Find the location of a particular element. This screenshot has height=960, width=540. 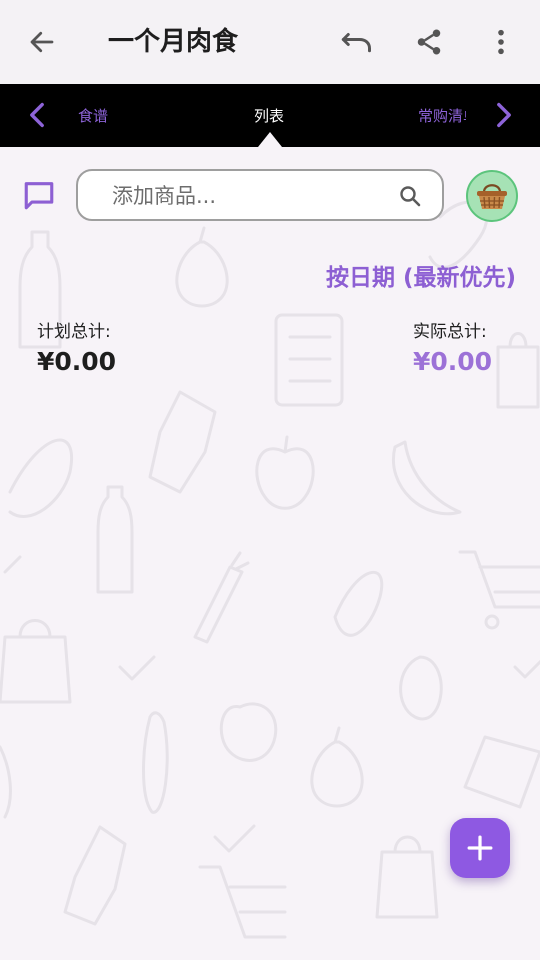

actual-total-value: ¥0.00 is located at coordinates (453, 361).